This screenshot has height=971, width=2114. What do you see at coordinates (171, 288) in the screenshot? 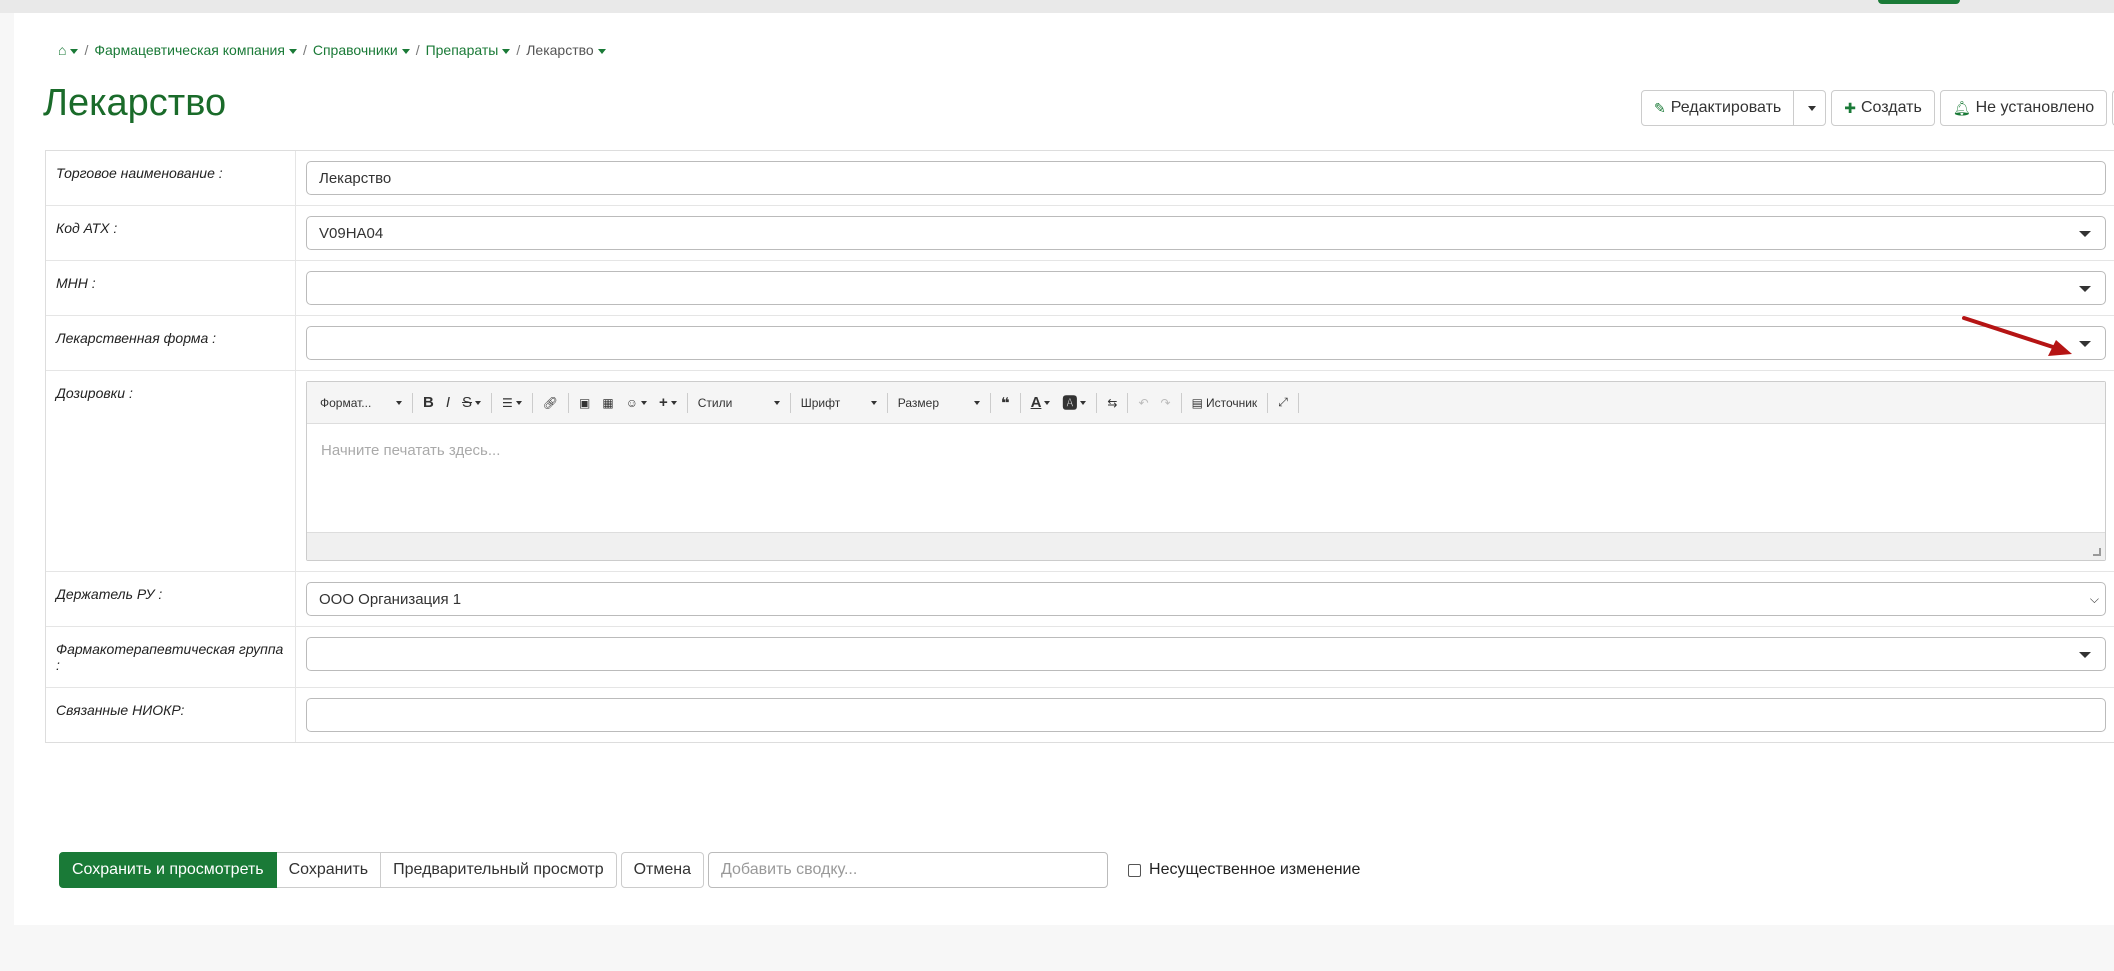
I see `field-label: МНН :` at bounding box center [171, 288].